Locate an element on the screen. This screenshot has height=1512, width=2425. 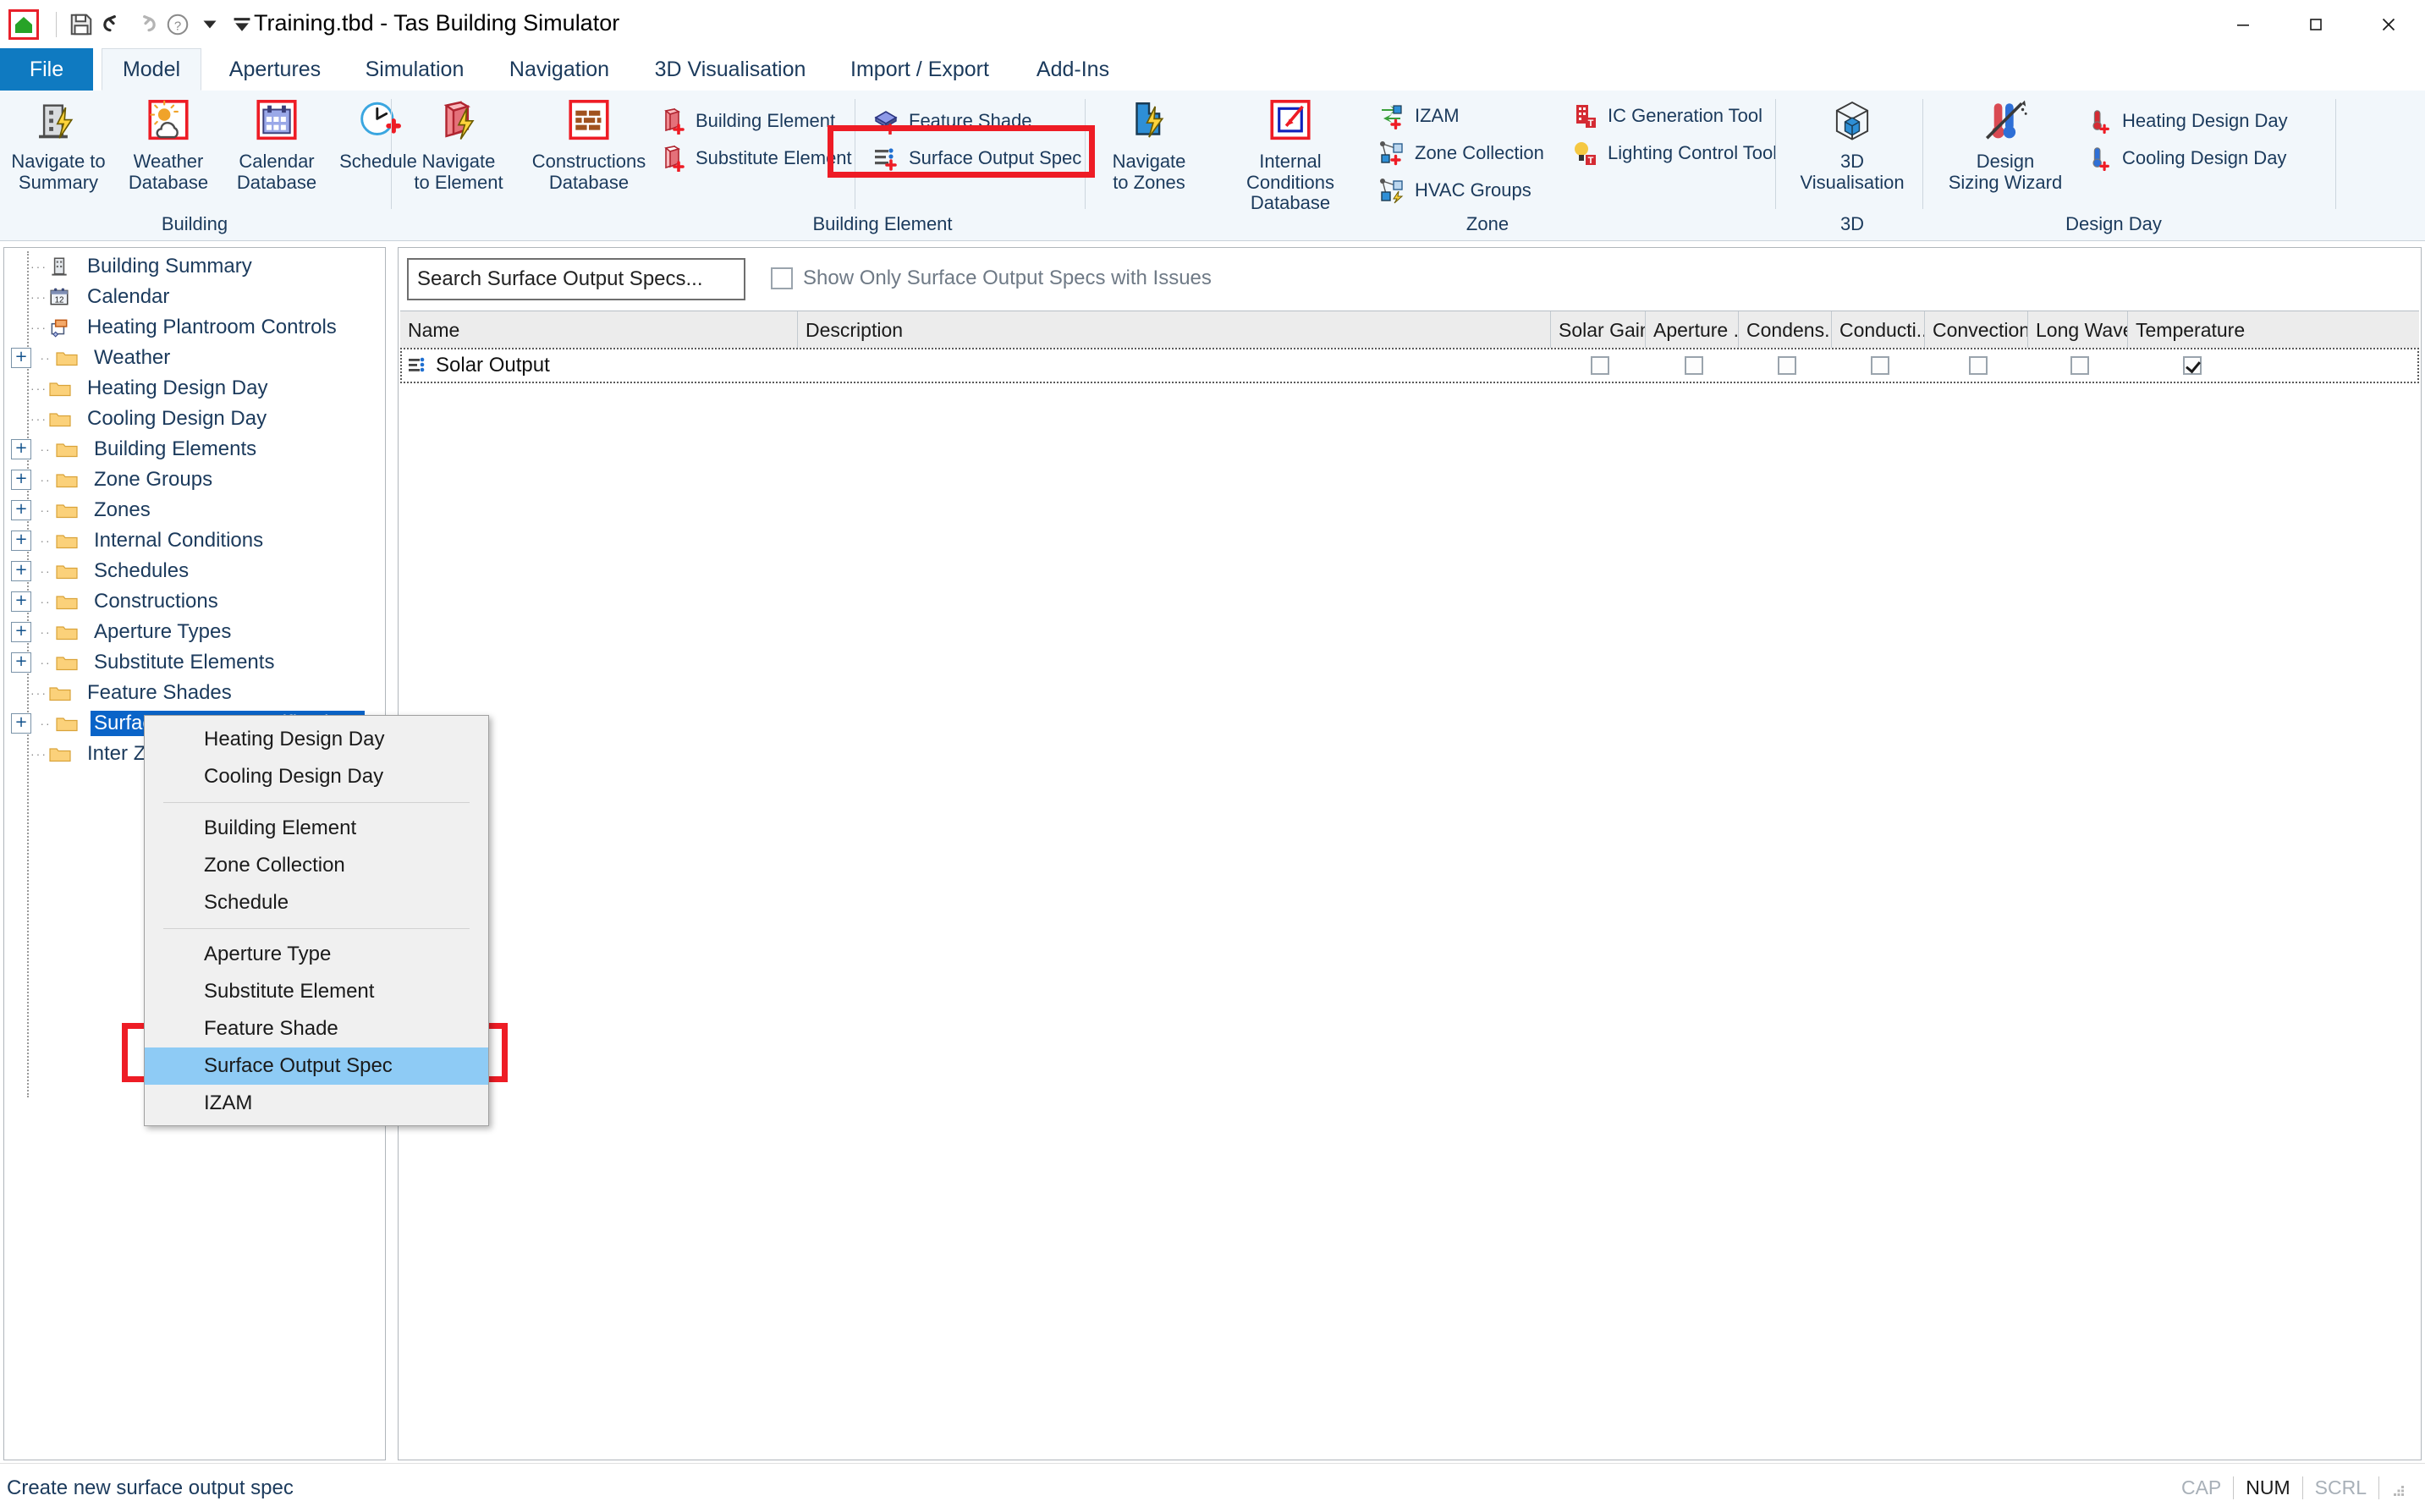
undo-icon is located at coordinates (113, 25).